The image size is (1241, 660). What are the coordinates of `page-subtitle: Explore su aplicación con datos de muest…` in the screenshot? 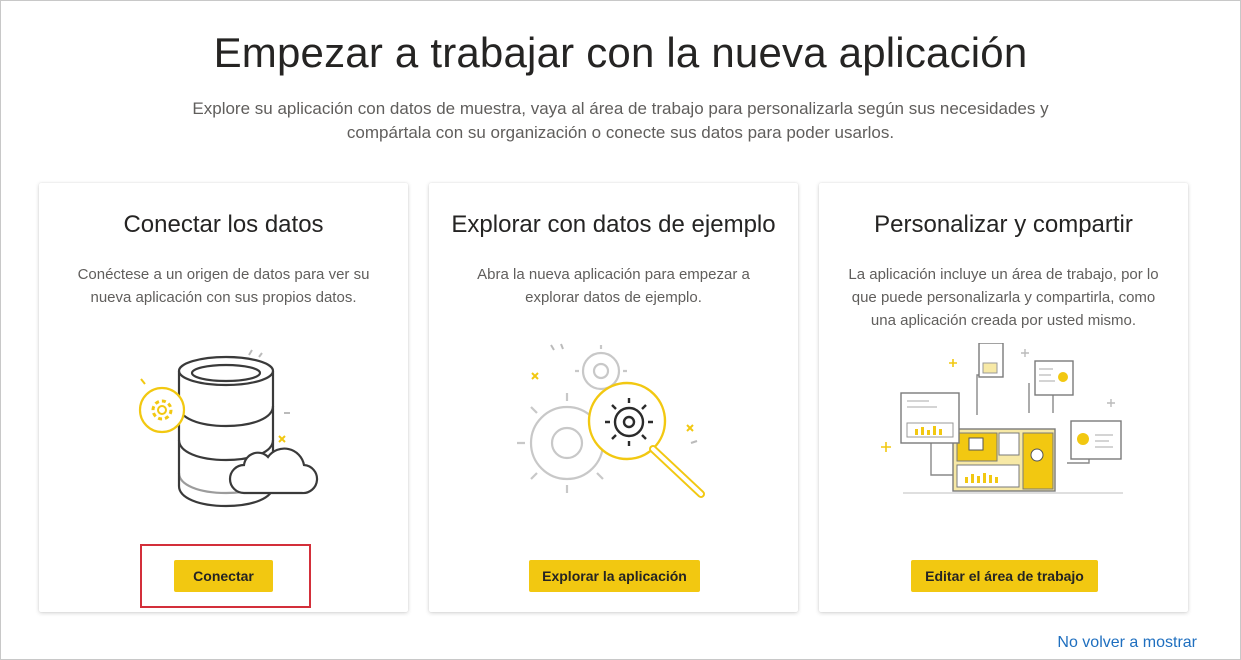 It's located at (620, 120).